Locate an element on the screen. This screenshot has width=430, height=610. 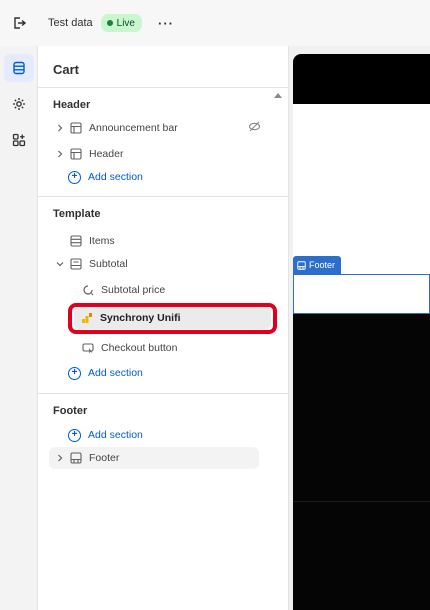
section-subtotal-icon is located at coordinates (76, 264).